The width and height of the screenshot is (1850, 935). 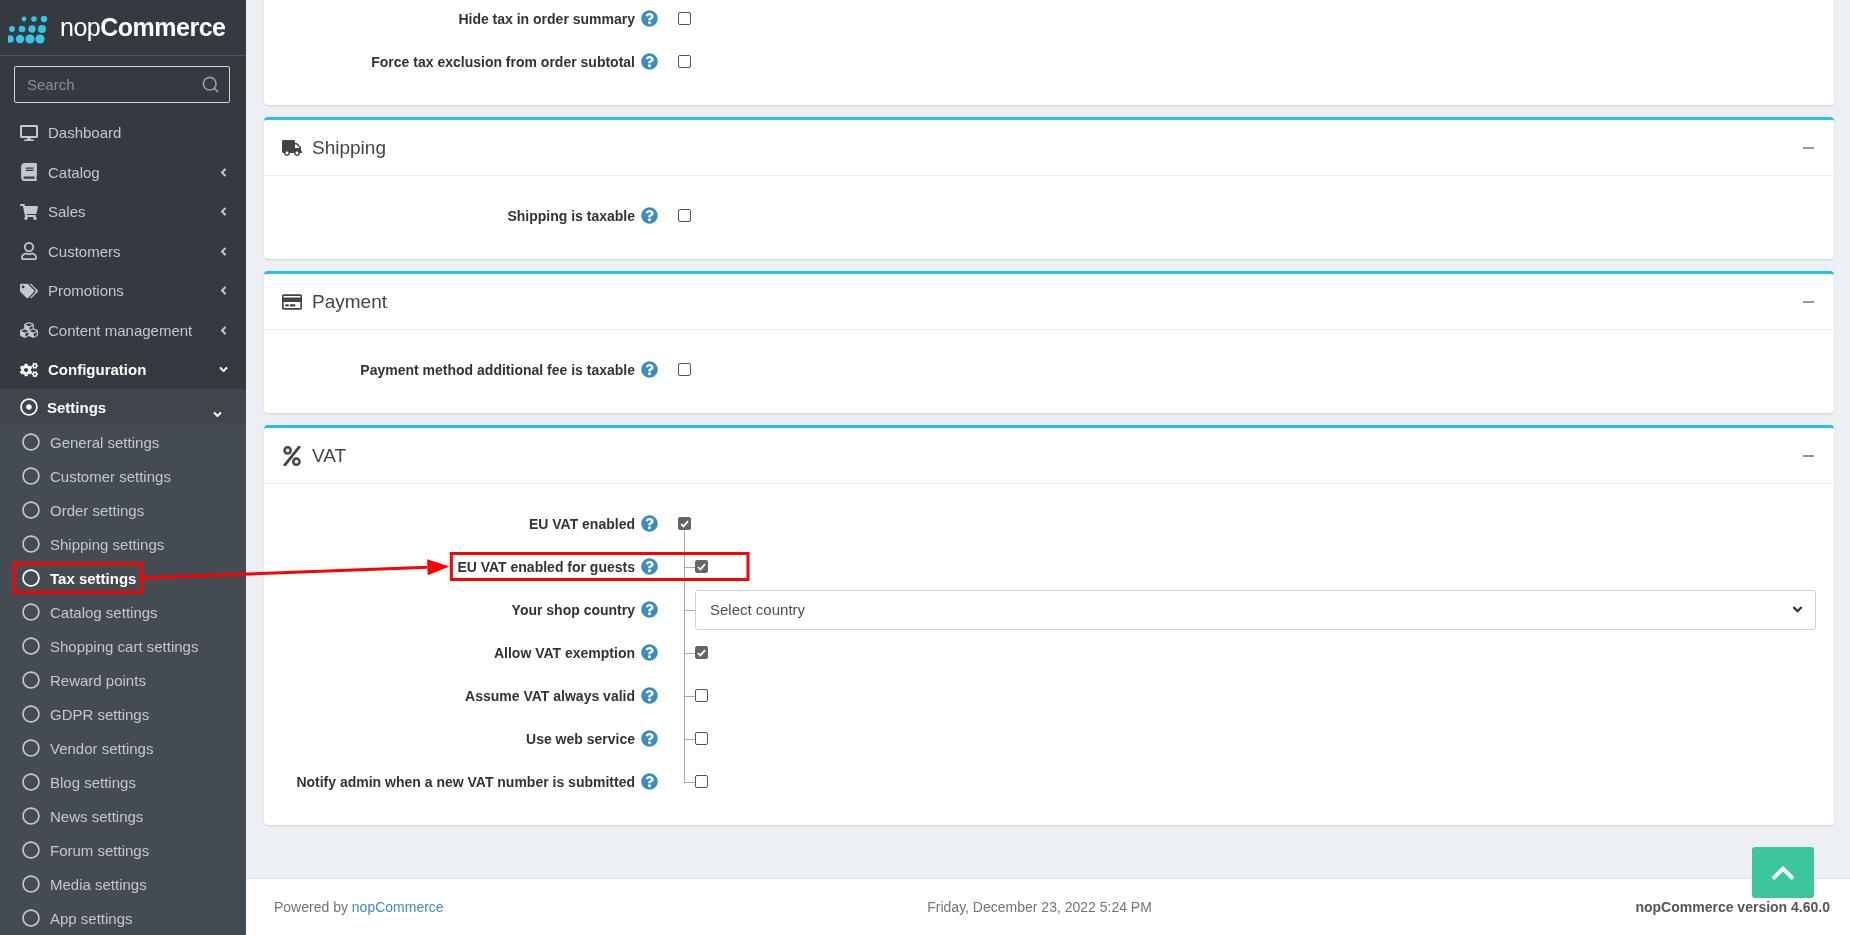 What do you see at coordinates (89, 612) in the screenshot?
I see `menu-item: Catalog settings` at bounding box center [89, 612].